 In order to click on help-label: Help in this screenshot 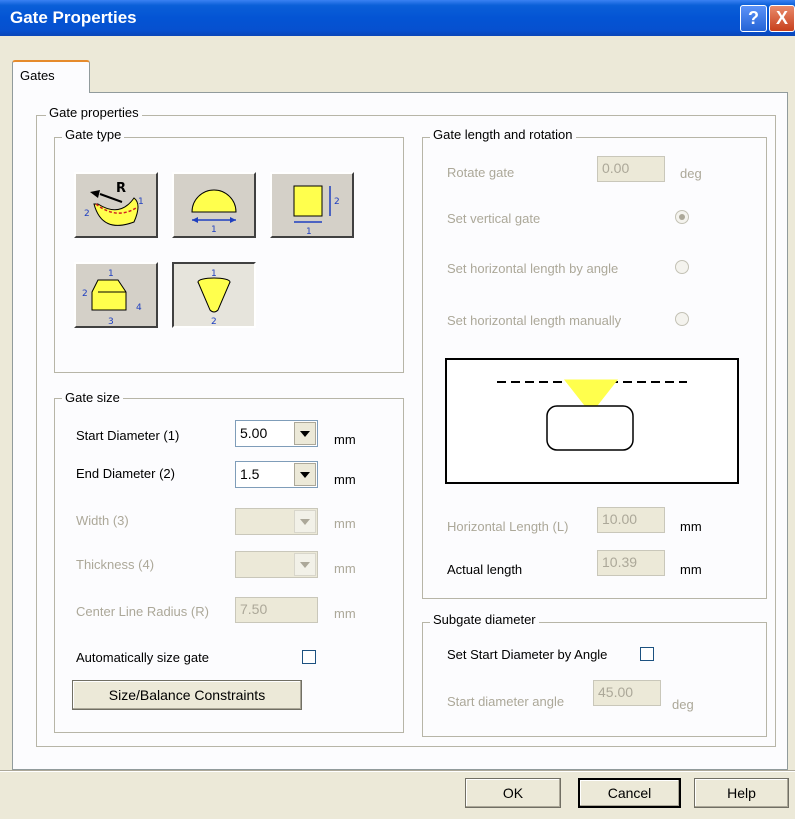, I will do `click(741, 793)`.